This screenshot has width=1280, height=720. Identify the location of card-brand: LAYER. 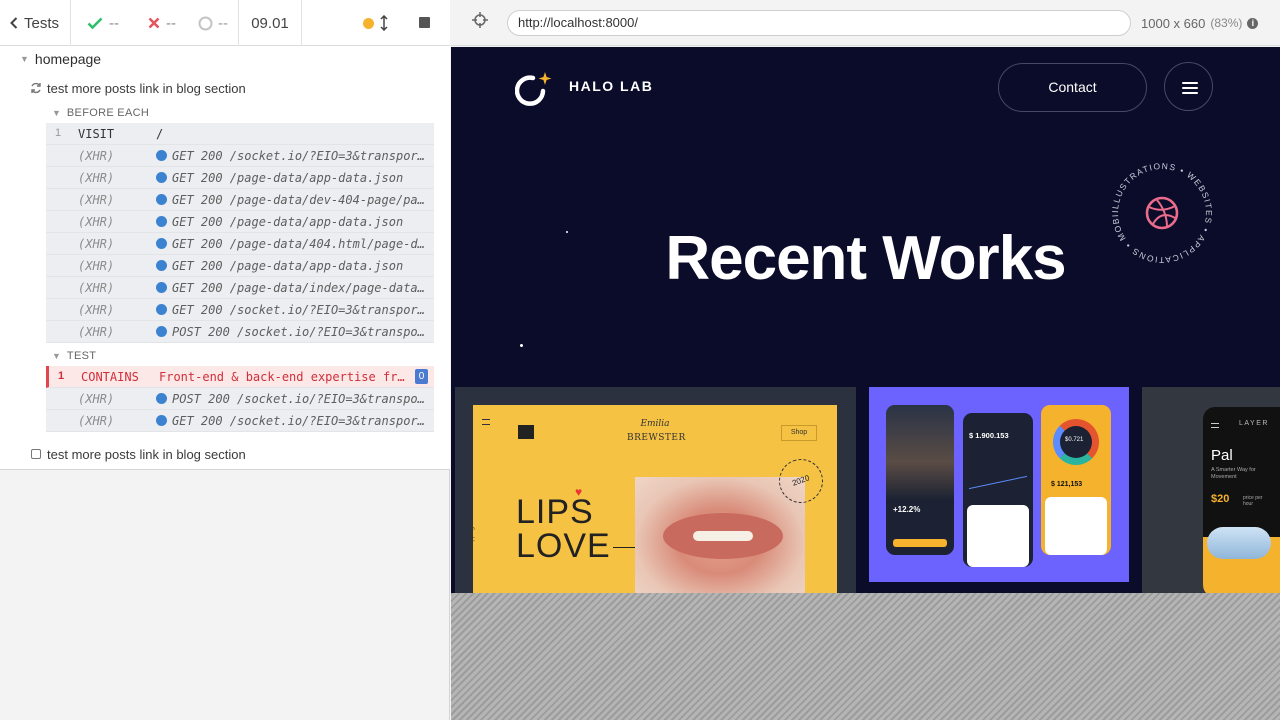
(1254, 423).